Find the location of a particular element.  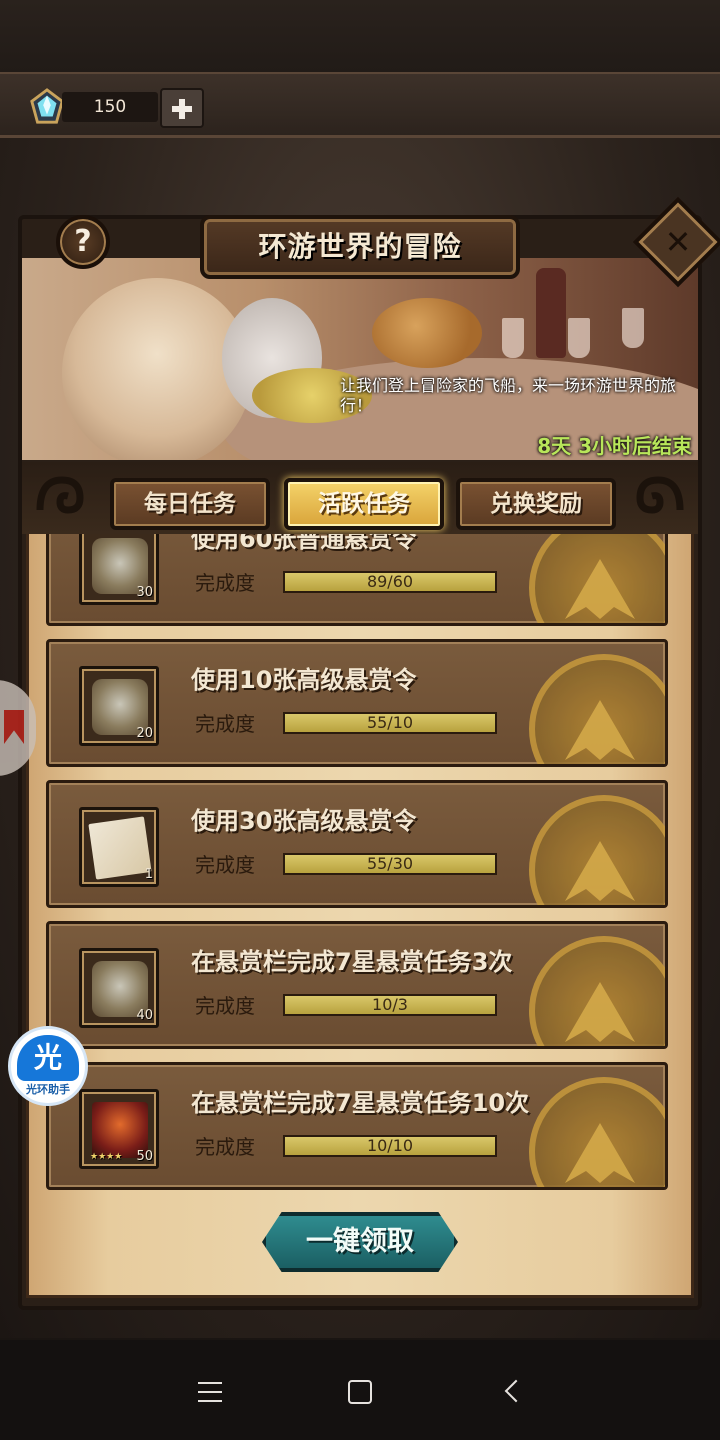

tab-label: 每日任务 is located at coordinates (190, 504).